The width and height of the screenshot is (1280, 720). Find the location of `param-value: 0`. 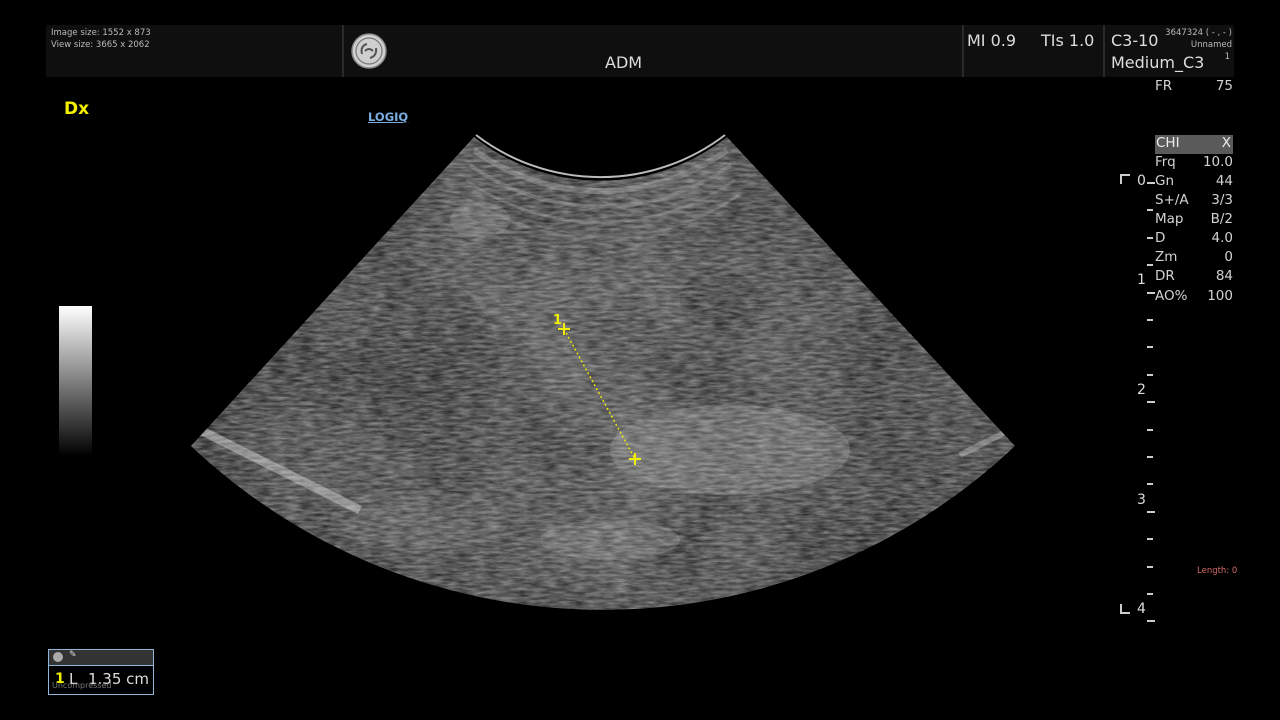

param-value: 0 is located at coordinates (1228, 257).